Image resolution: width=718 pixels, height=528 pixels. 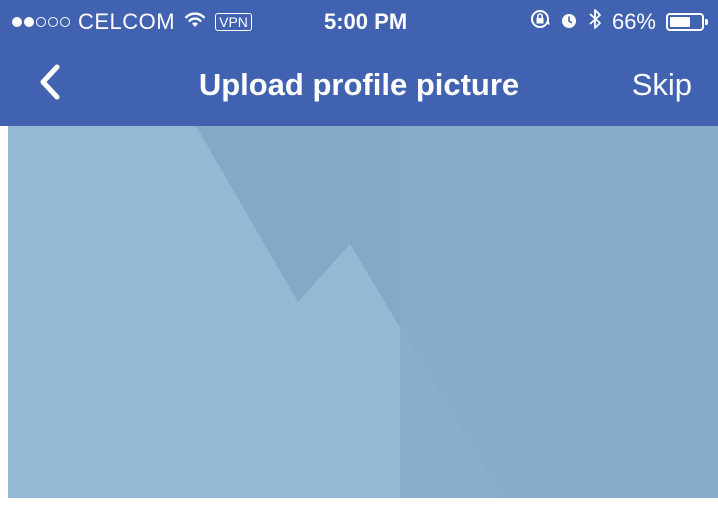 I want to click on status-left: CELCOM VPN, so click(x=132, y=22).